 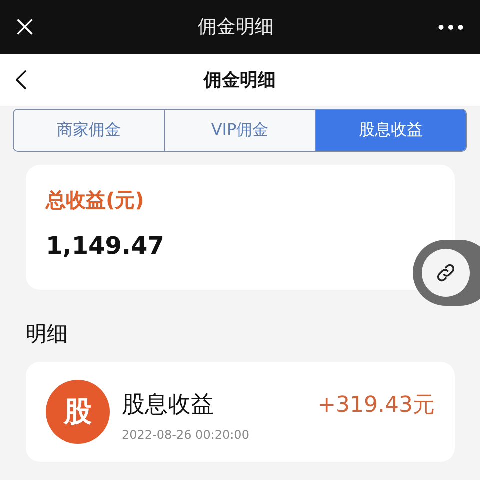 I want to click on link-button, so click(x=446, y=273).